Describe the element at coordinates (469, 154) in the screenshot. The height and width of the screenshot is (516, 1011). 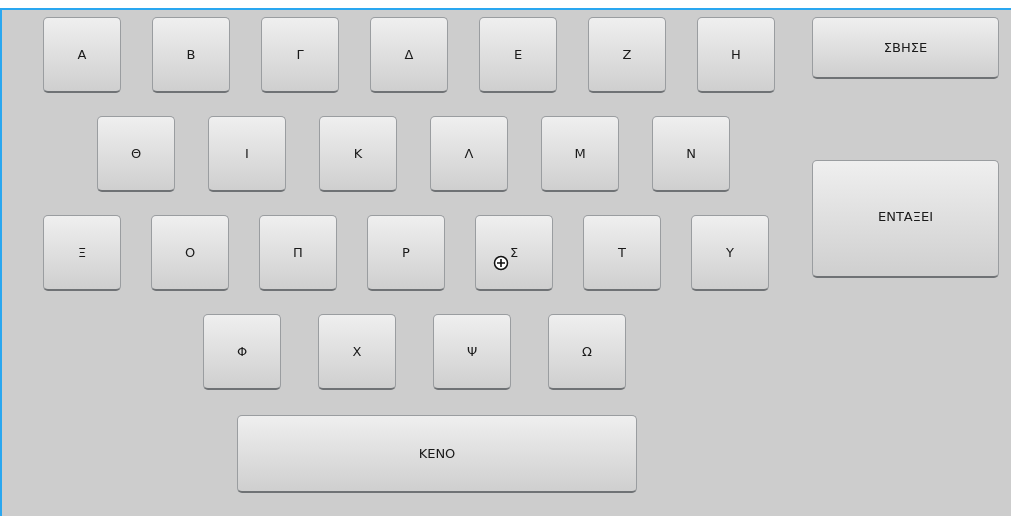
I see `key-button: Λ` at that location.